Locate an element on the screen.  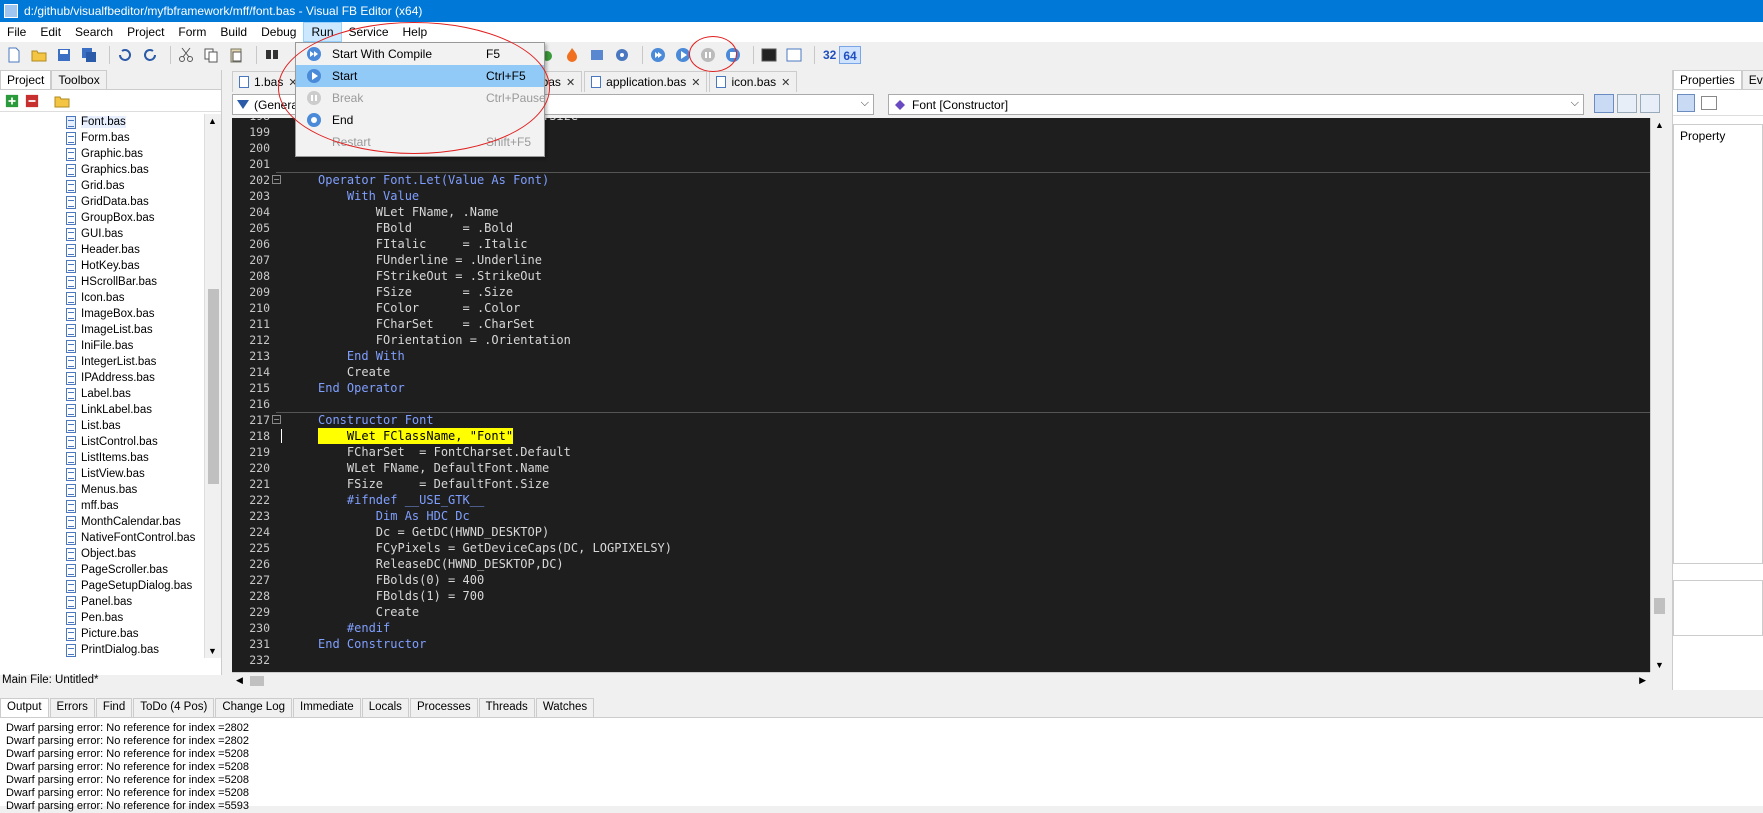
form-view-icon is located at coordinates (1650, 103).